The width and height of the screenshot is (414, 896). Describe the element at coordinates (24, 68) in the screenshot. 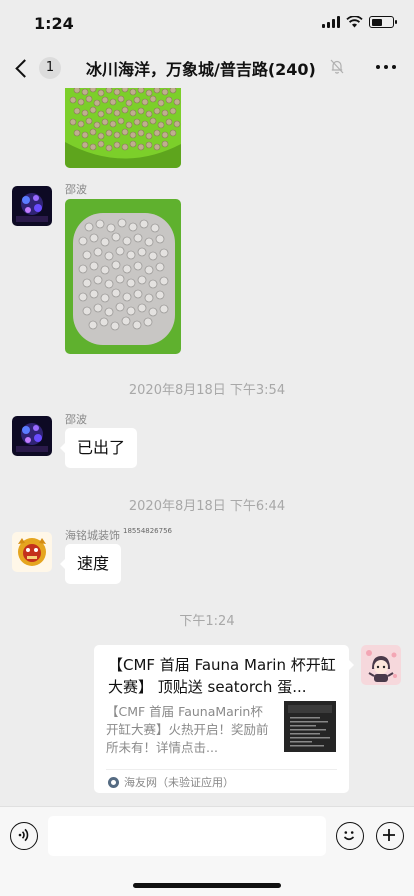

I see `chevron-left-icon` at that location.